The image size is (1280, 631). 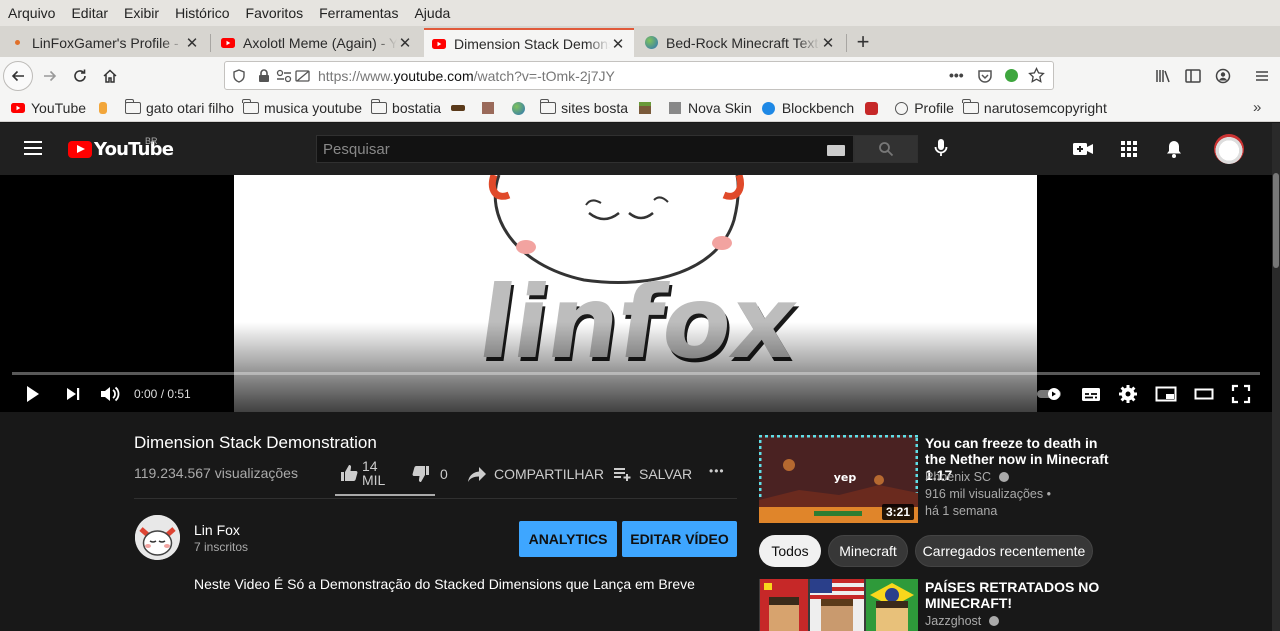 I want to click on tab-axolotl-meme: Axolotl Meme (Again) - Yo ✕, so click(x=317, y=42).